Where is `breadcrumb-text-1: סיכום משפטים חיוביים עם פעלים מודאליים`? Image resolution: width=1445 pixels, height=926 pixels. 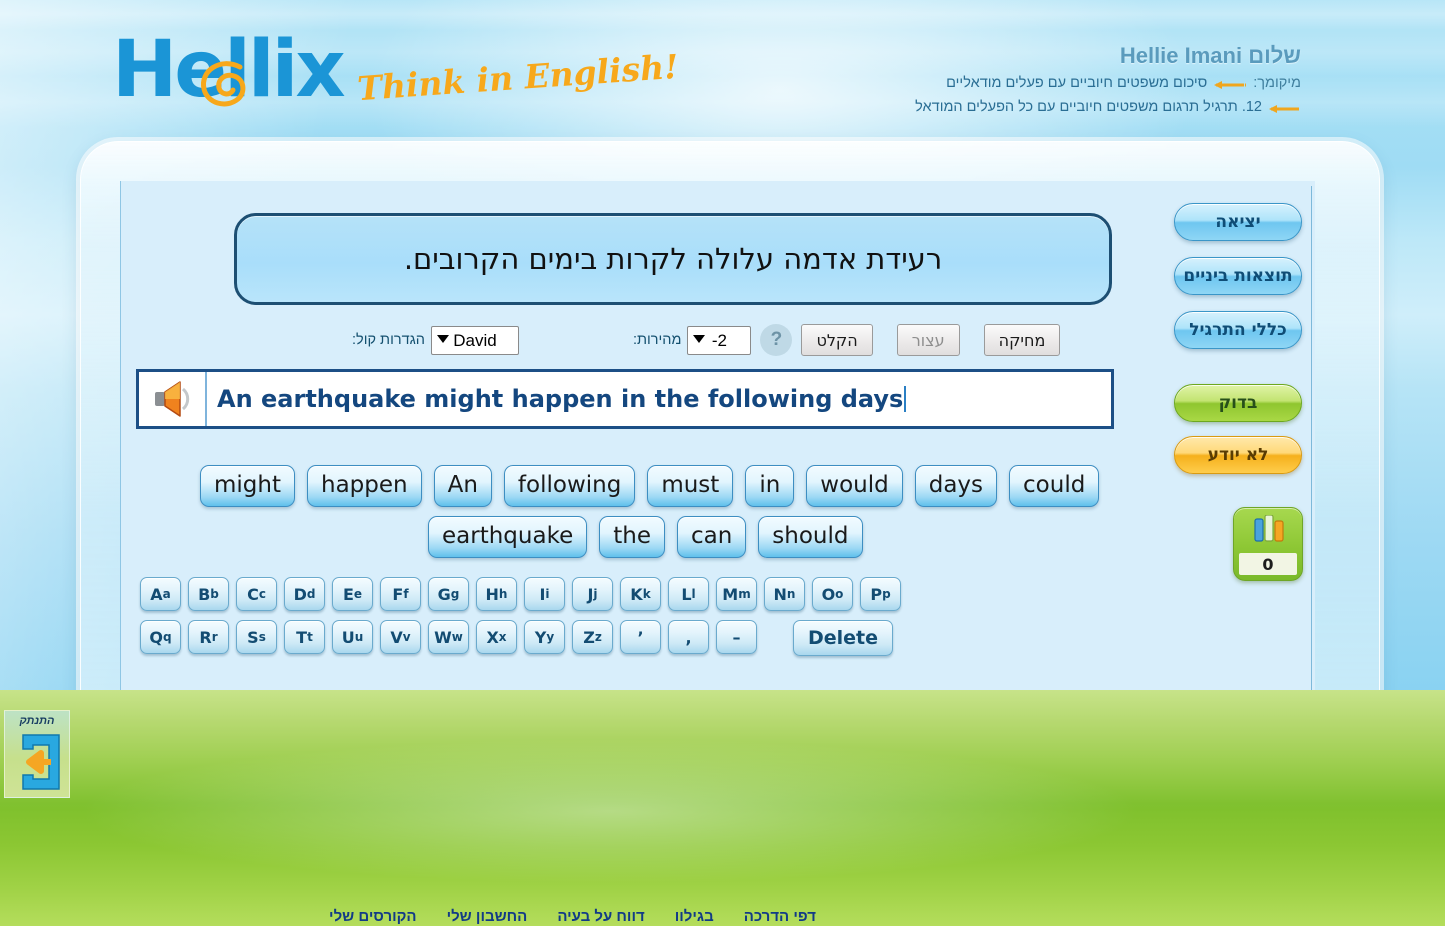 breadcrumb-text-1: סיכום משפטים חיוביים עם פעלים מודאליים is located at coordinates (1076, 83).